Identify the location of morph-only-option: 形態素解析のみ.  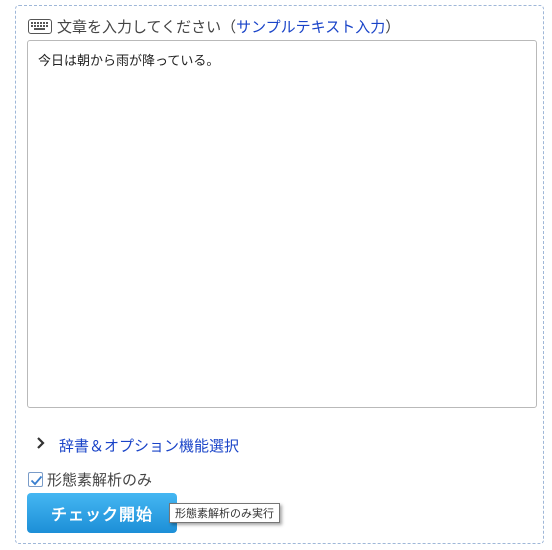
(90, 479).